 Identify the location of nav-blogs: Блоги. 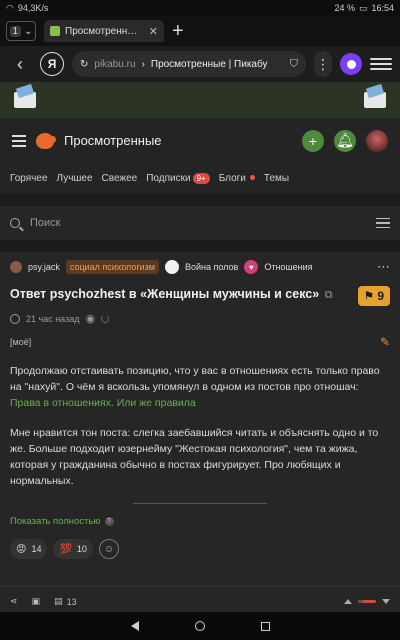
(237, 178).